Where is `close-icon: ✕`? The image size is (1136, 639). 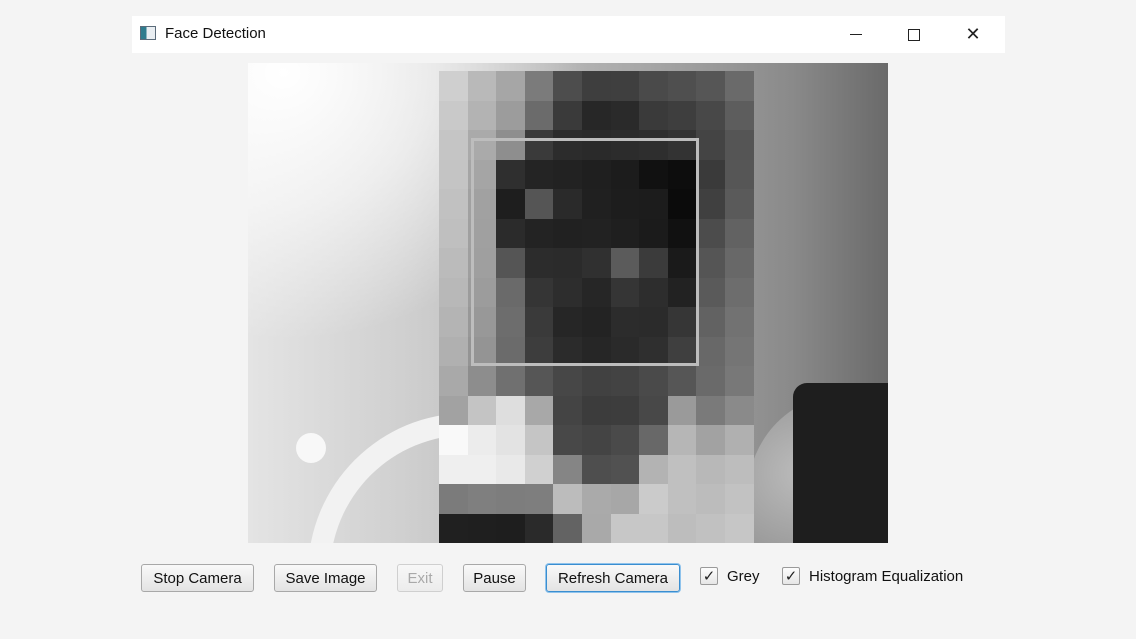
close-icon: ✕ is located at coordinates (973, 34).